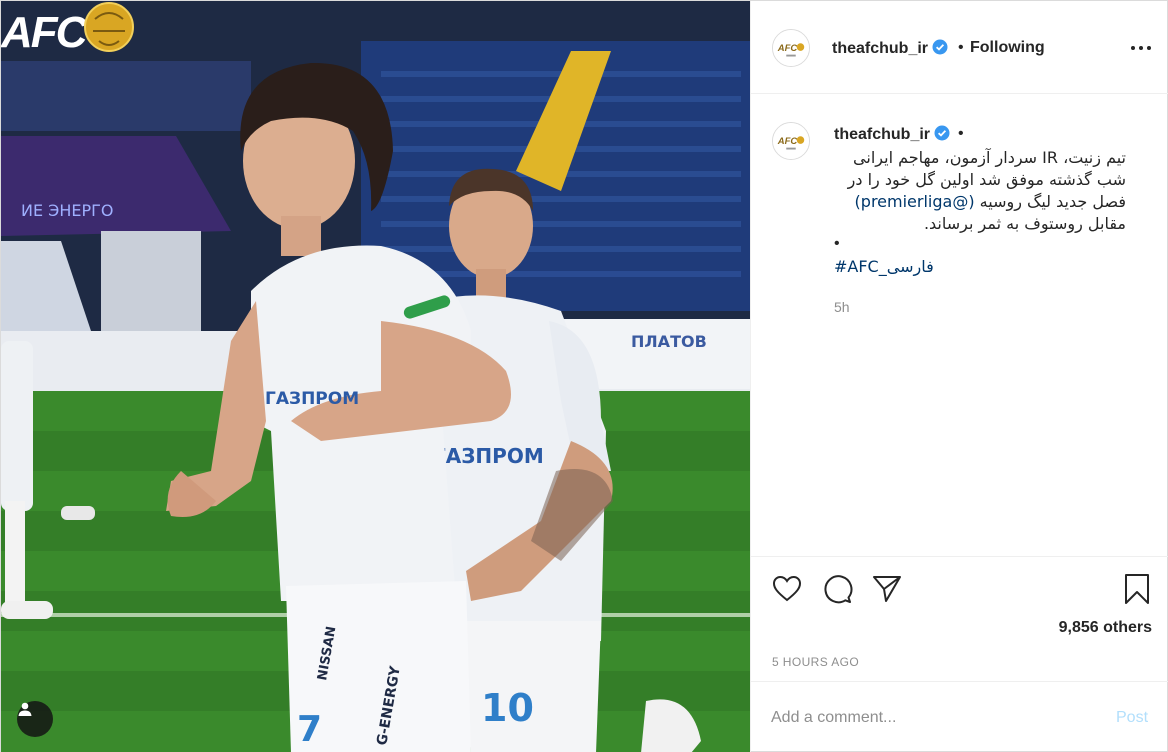  What do you see at coordinates (884, 266) in the screenshot?
I see `hashtag-link: #AFC_فارسی` at bounding box center [884, 266].